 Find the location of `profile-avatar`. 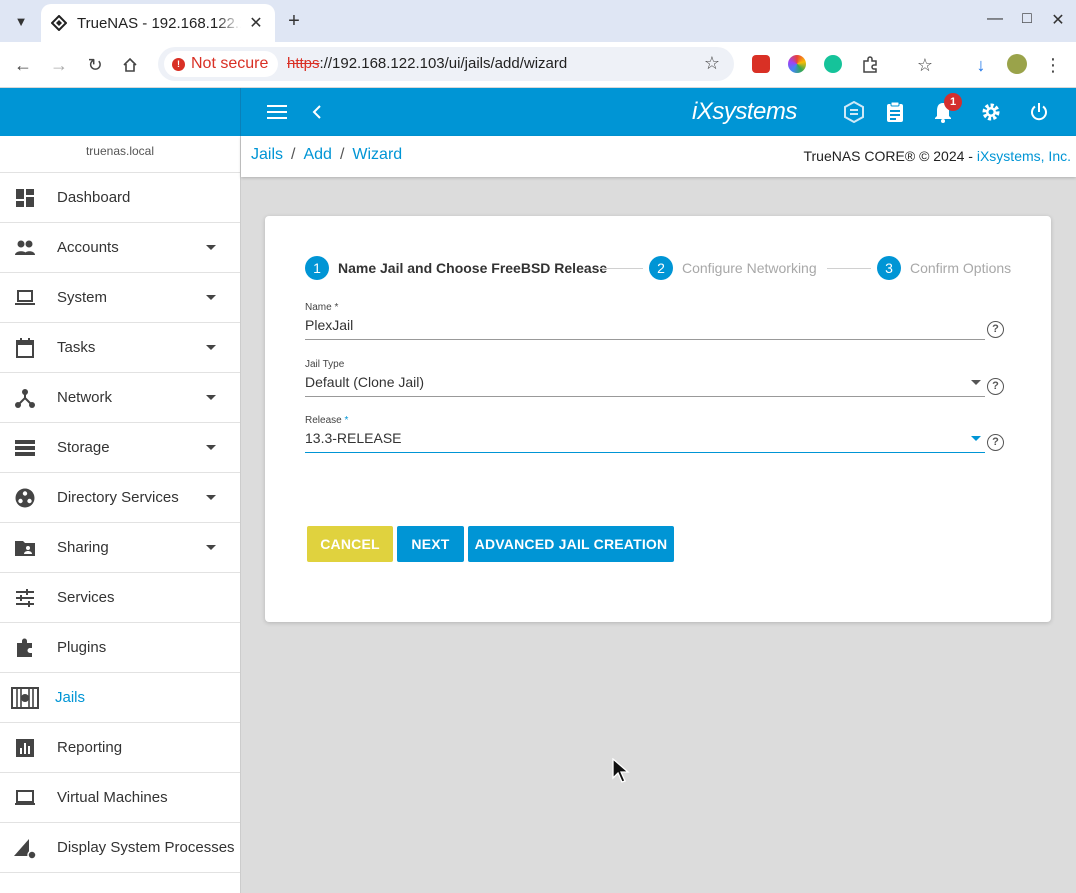

profile-avatar is located at coordinates (1017, 64).